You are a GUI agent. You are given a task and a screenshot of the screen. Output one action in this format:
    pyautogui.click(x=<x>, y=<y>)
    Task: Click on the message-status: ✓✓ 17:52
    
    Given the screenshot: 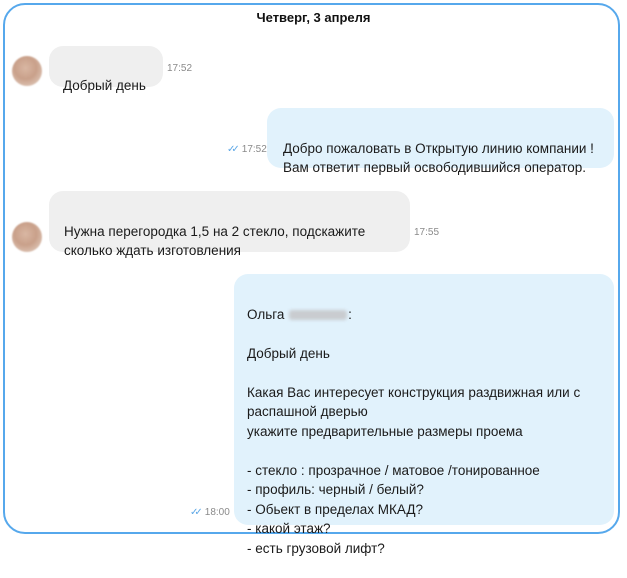 What is the action you would take?
    pyautogui.click(x=247, y=149)
    